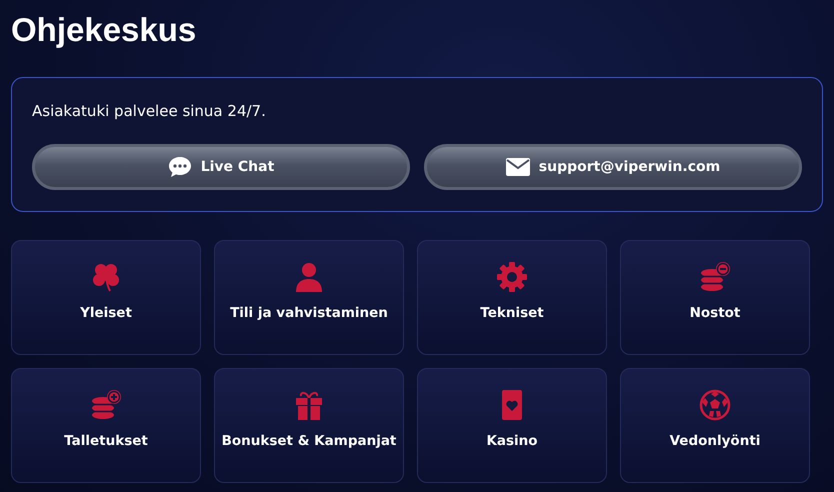  I want to click on category-label: Tili ja vahvistaminen, so click(309, 313).